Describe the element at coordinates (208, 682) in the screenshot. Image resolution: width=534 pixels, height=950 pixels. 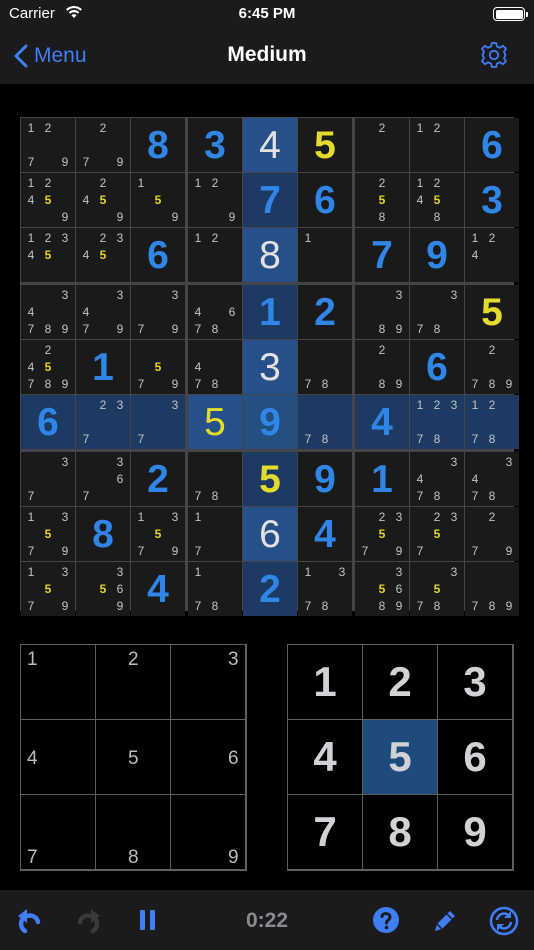
I see `note-key-3: 3` at that location.